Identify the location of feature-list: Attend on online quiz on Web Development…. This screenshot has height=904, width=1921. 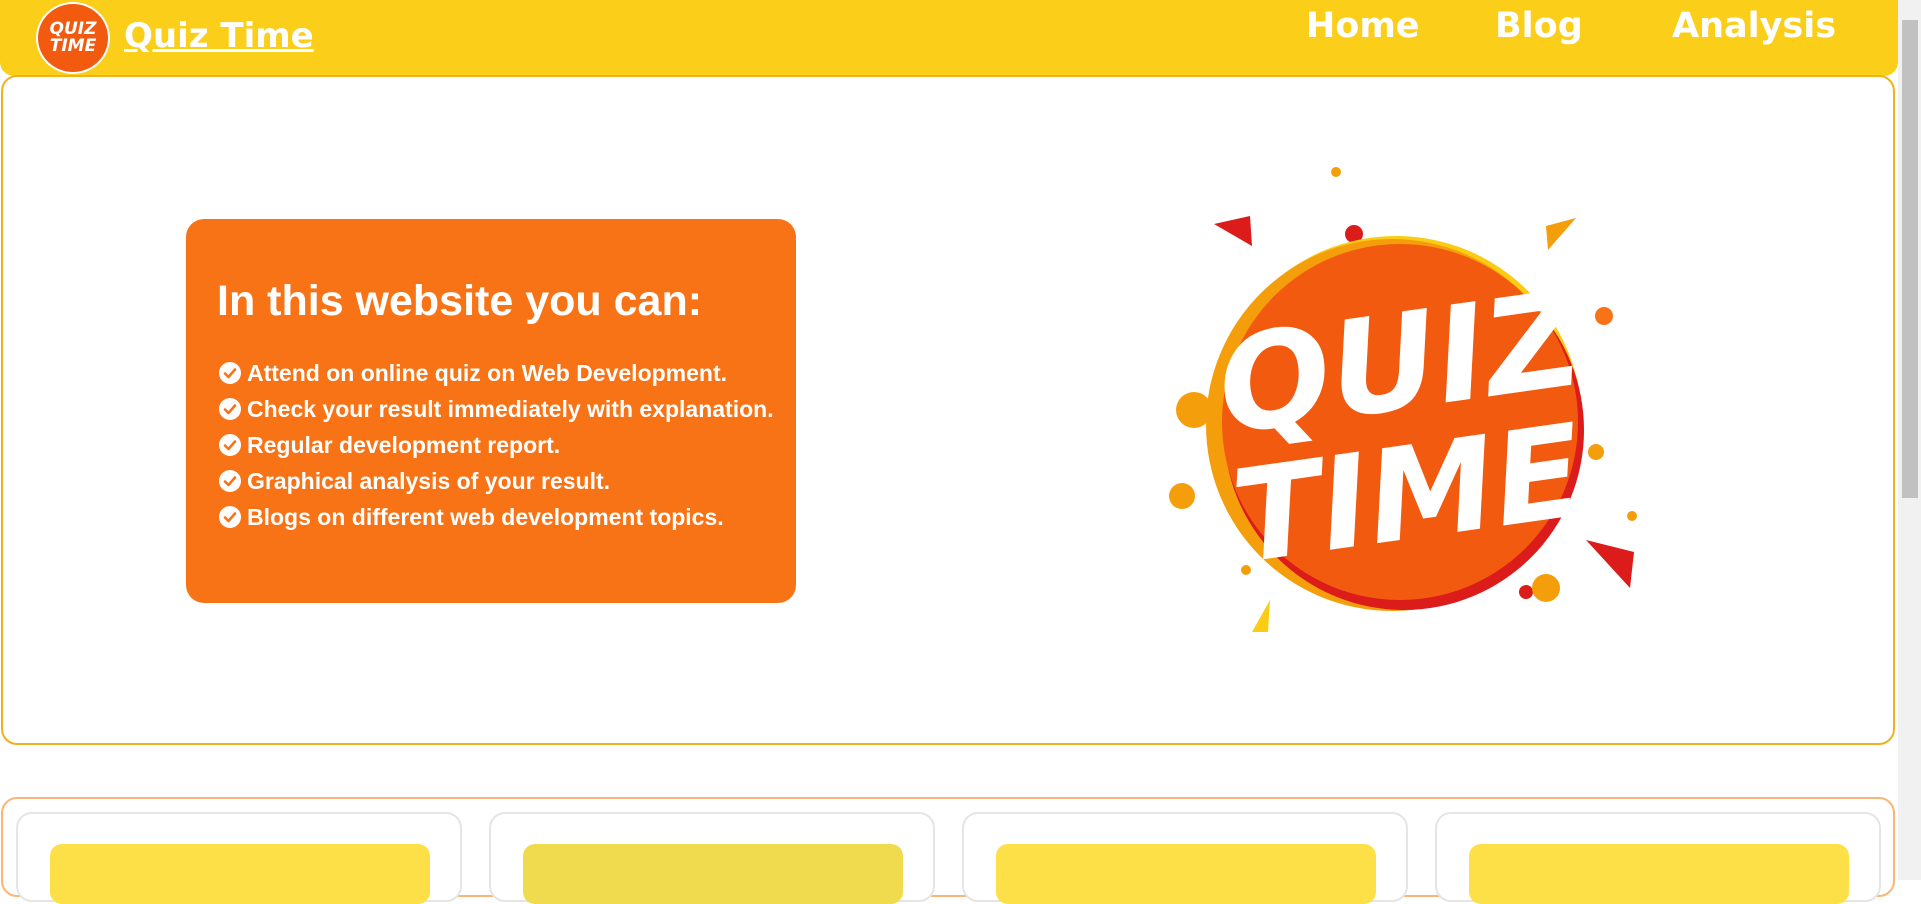
(502, 445).